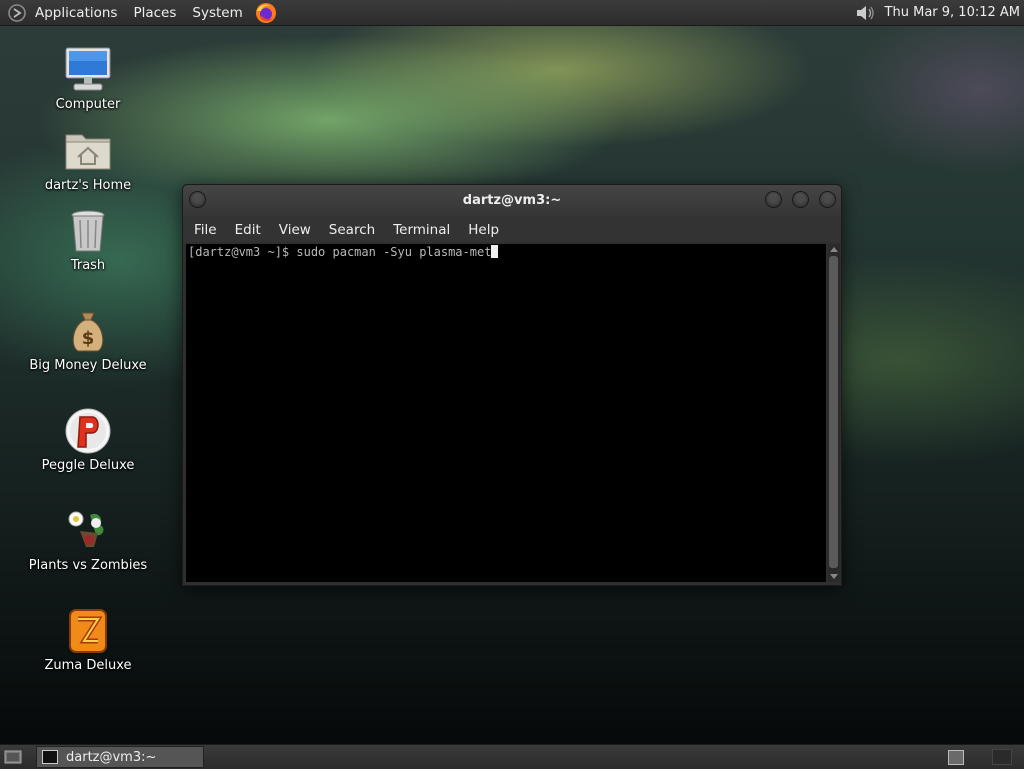  I want to click on desktop-icon-computer: Computer, so click(88, 79).